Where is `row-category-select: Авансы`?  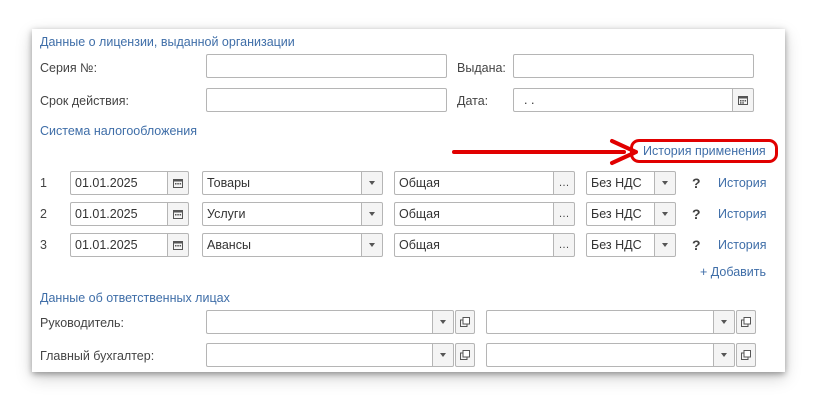
row-category-select: Авансы is located at coordinates (292, 245).